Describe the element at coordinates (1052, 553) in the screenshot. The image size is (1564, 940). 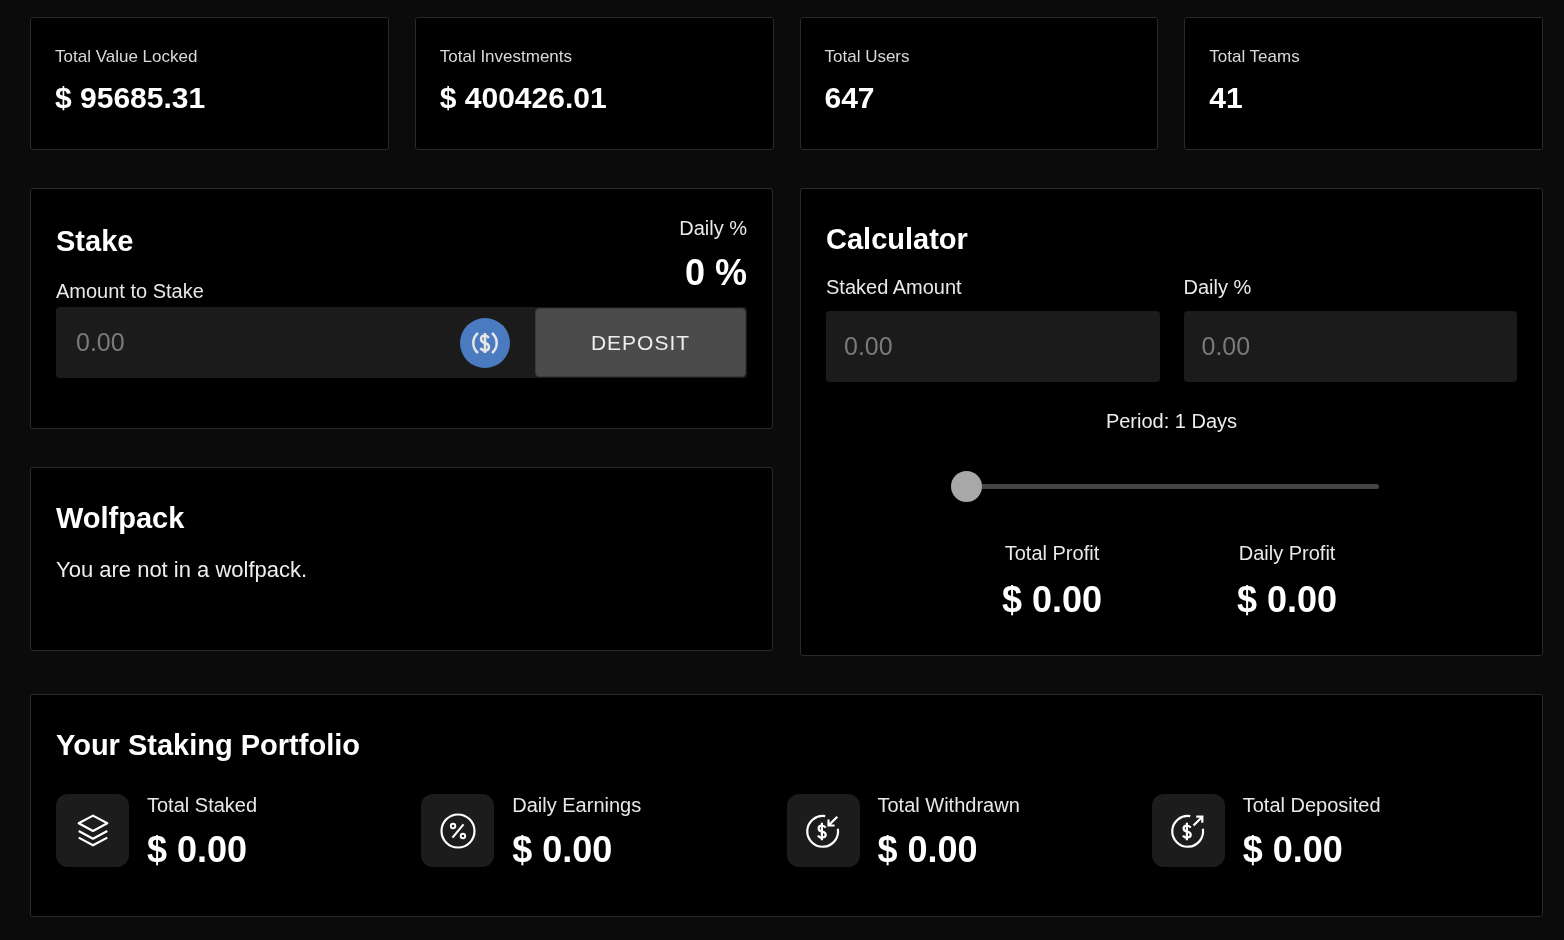
I see `result-label: Total Profit` at that location.